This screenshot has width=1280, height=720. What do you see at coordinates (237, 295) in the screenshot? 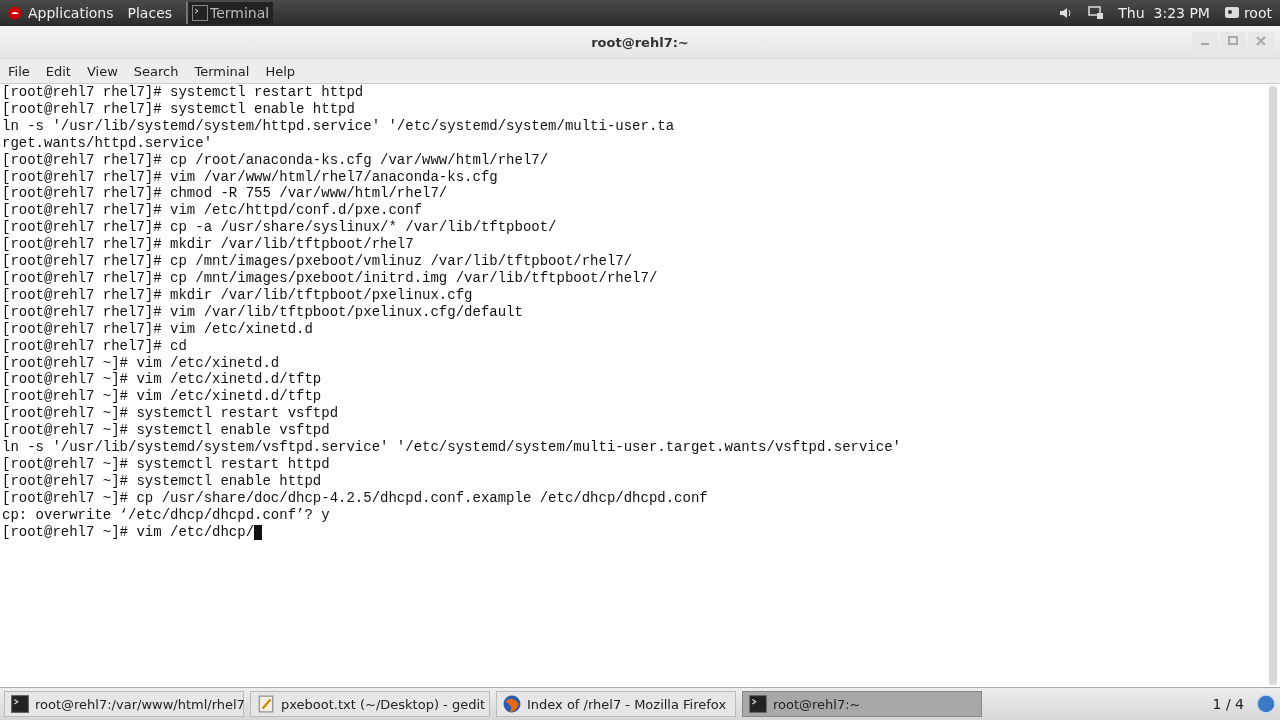
I see `terminal-line: [root@rehl7 rhel7]# mkdir /var/lib/tftpboot/pxelinux.cfg` at bounding box center [237, 295].